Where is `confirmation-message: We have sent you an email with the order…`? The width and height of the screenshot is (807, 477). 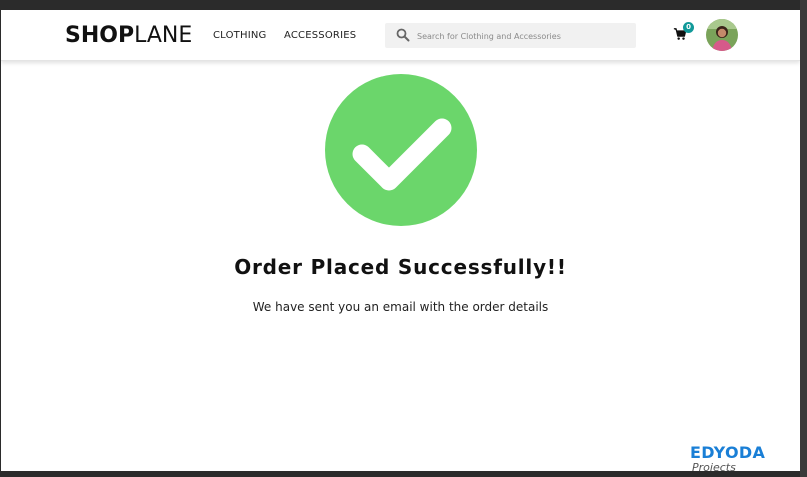 confirmation-message: We have sent you an email with the order… is located at coordinates (400, 307).